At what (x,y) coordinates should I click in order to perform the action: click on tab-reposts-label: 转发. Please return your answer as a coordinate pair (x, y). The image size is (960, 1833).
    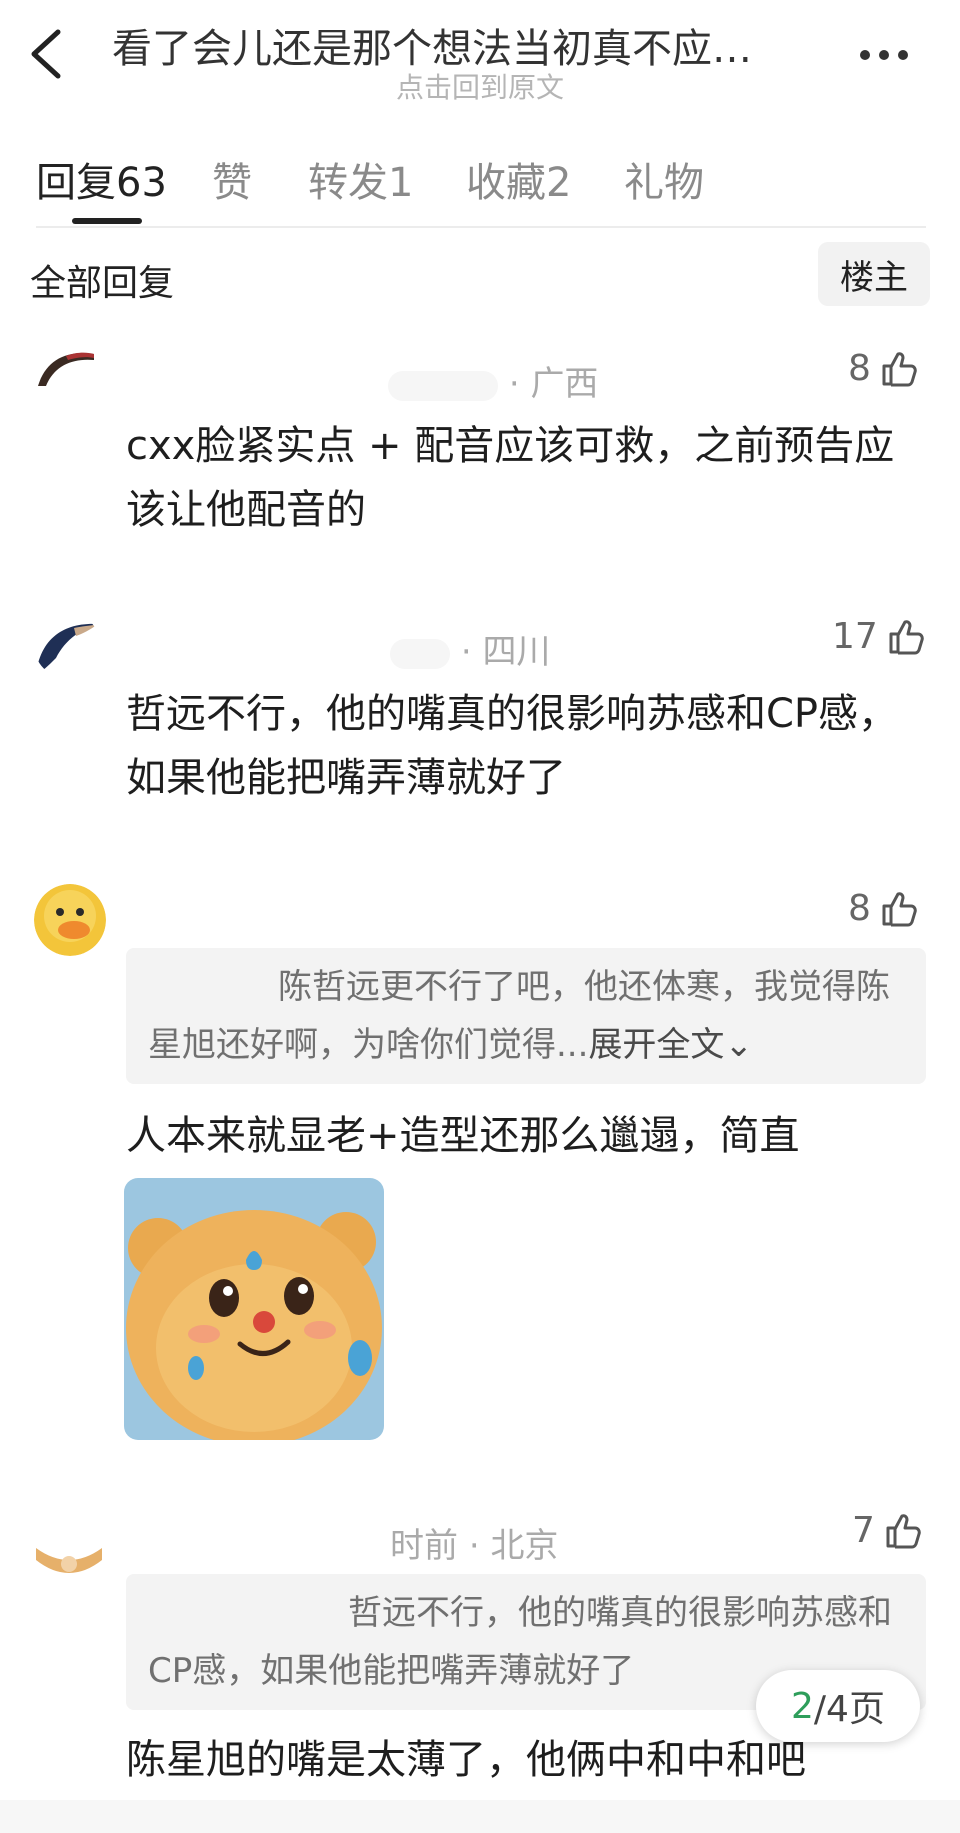
    Looking at the image, I should click on (348, 183).